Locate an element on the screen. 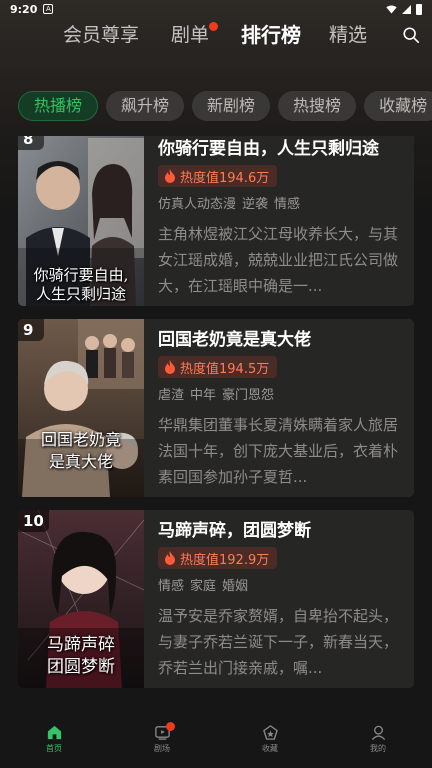  nav-profile: 我的 is located at coordinates (378, 743).